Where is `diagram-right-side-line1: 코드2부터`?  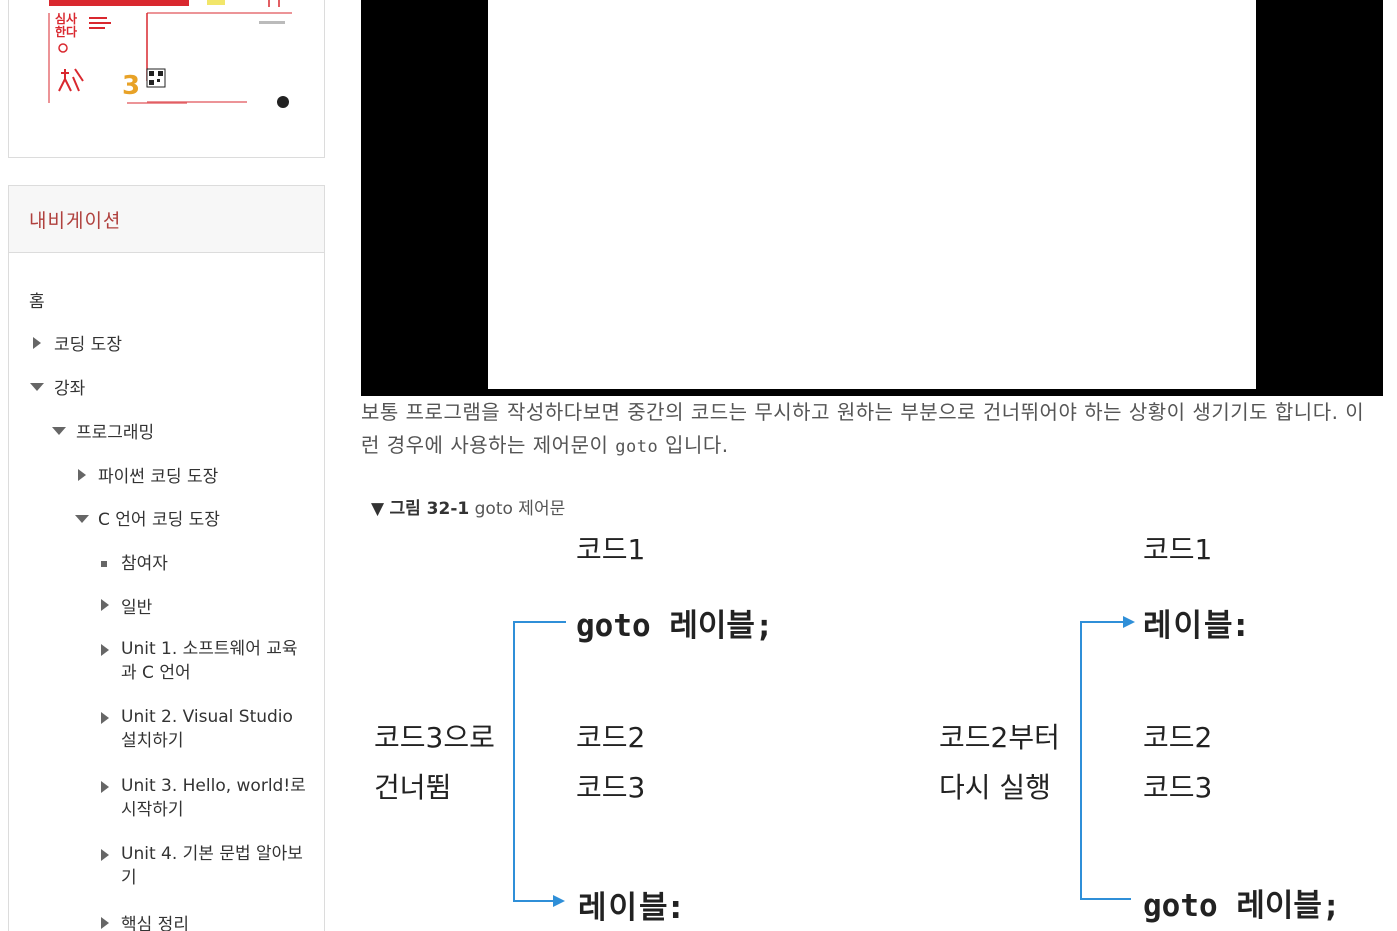 diagram-right-side-line1: 코드2부터 is located at coordinates (999, 737).